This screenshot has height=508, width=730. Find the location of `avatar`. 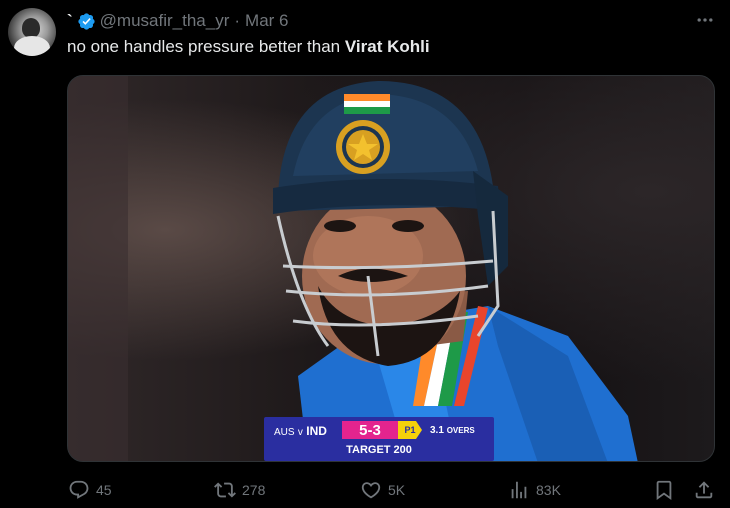

avatar is located at coordinates (32, 32).